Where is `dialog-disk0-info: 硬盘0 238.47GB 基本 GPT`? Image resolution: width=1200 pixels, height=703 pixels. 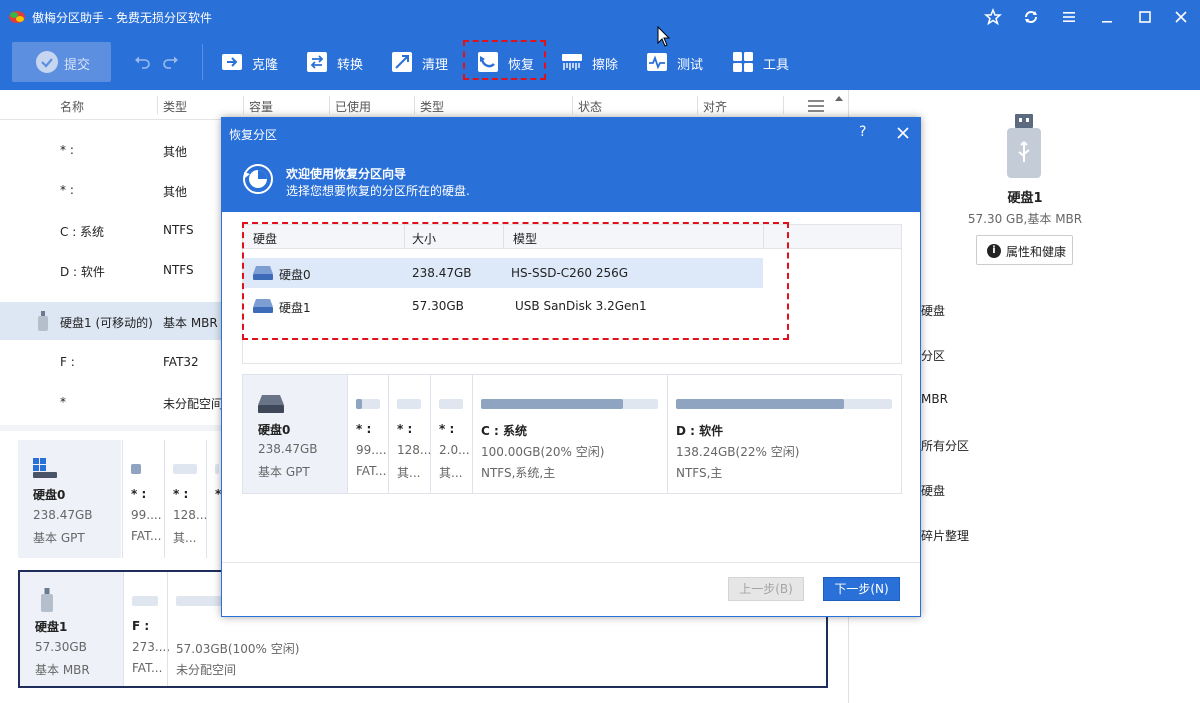
dialog-disk0-info: 硬盘0 238.47GB 基本 GPT is located at coordinates (295, 434).